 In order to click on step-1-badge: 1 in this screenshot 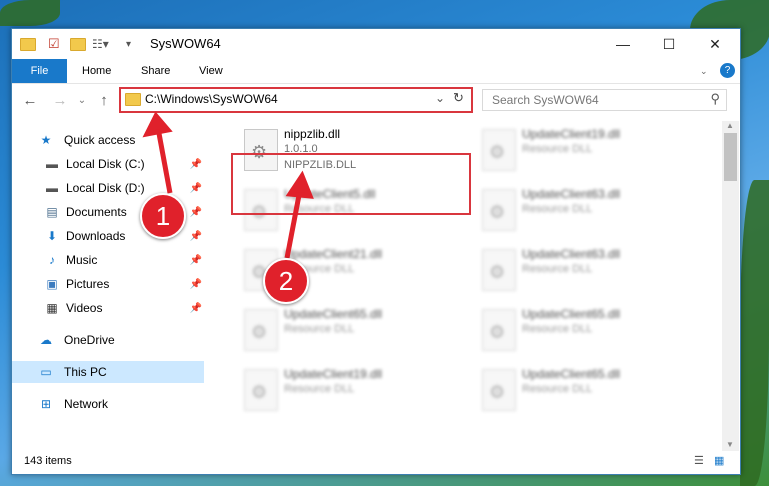, I will do `click(163, 216)`.